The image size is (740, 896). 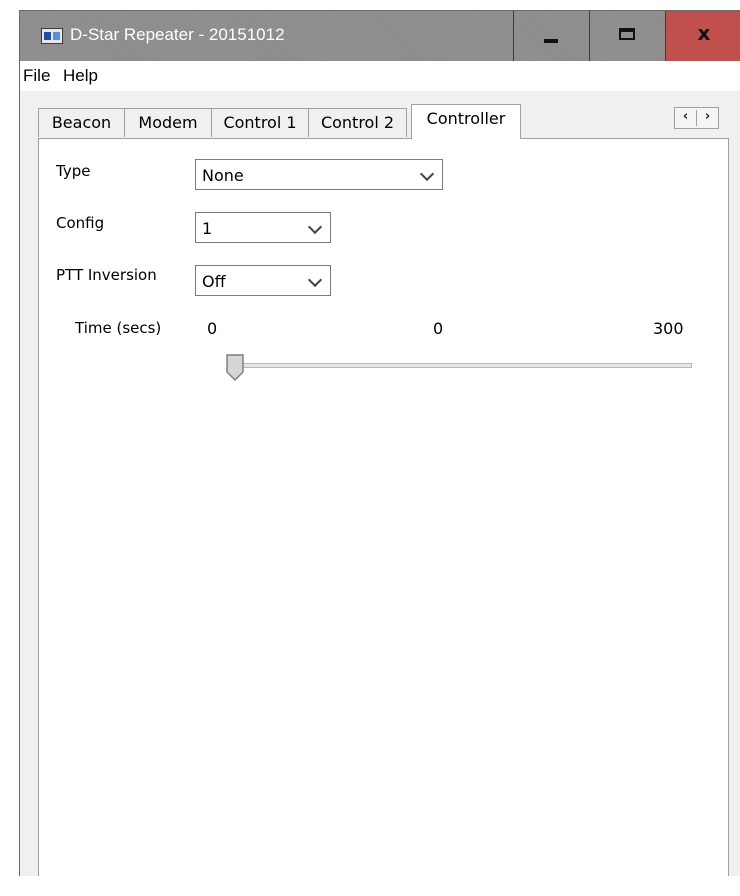 I want to click on type-select-value: None, so click(x=223, y=175).